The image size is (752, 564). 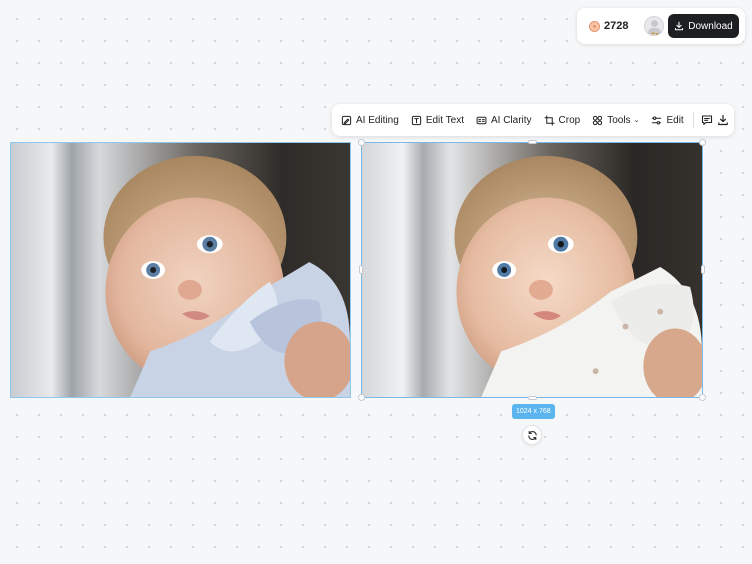 I want to click on user-avatar: Pro, so click(x=654, y=26).